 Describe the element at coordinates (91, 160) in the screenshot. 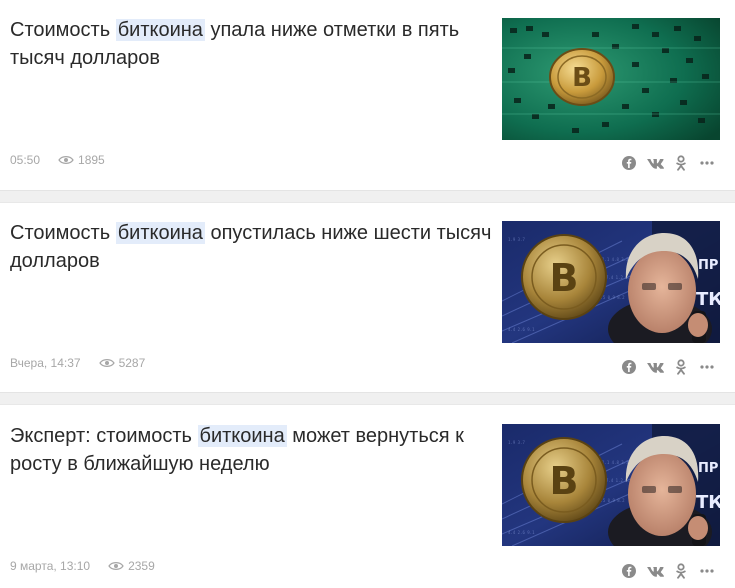

I see `views-count: 1895` at that location.